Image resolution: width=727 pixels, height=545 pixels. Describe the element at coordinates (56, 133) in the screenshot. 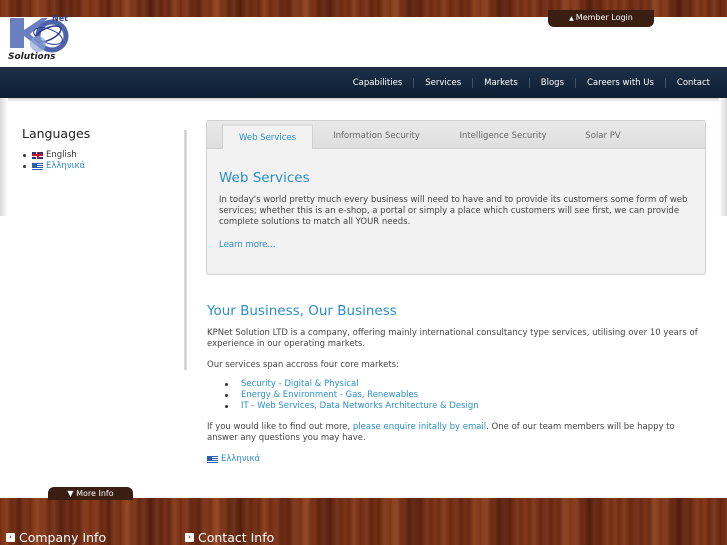

I see `sidebar-title: Languages` at that location.